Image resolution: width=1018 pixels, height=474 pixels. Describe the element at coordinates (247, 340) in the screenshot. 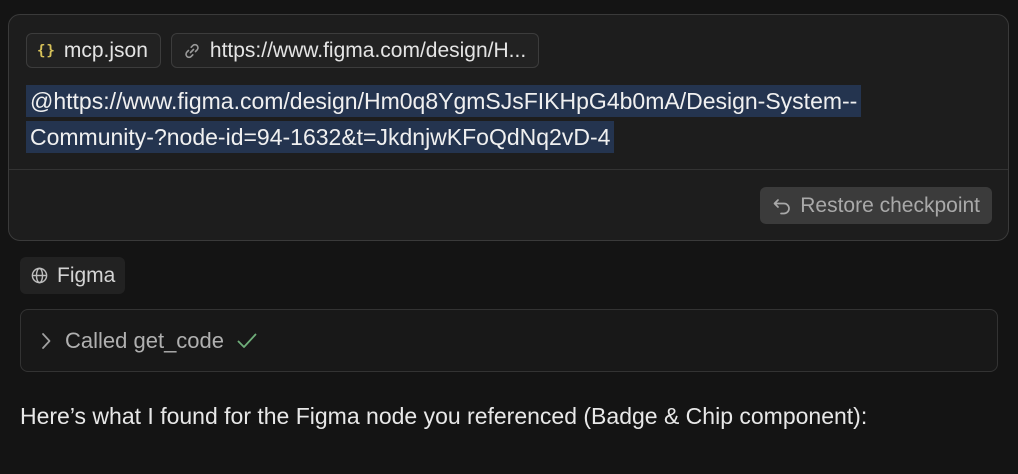

I see `check-icon` at that location.